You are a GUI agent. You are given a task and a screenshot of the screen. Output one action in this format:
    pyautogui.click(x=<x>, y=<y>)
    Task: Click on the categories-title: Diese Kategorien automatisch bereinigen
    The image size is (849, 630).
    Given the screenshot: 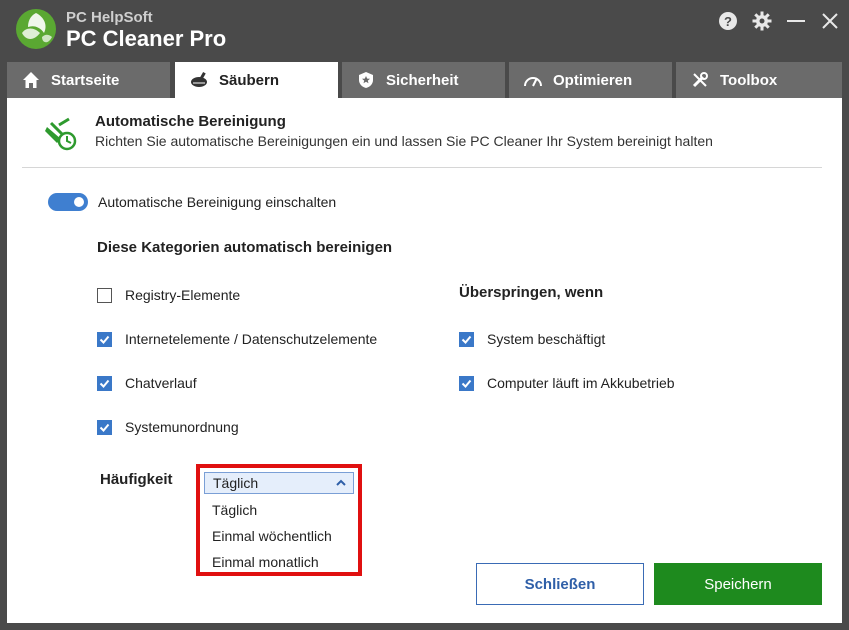 What is the action you would take?
    pyautogui.click(x=245, y=247)
    